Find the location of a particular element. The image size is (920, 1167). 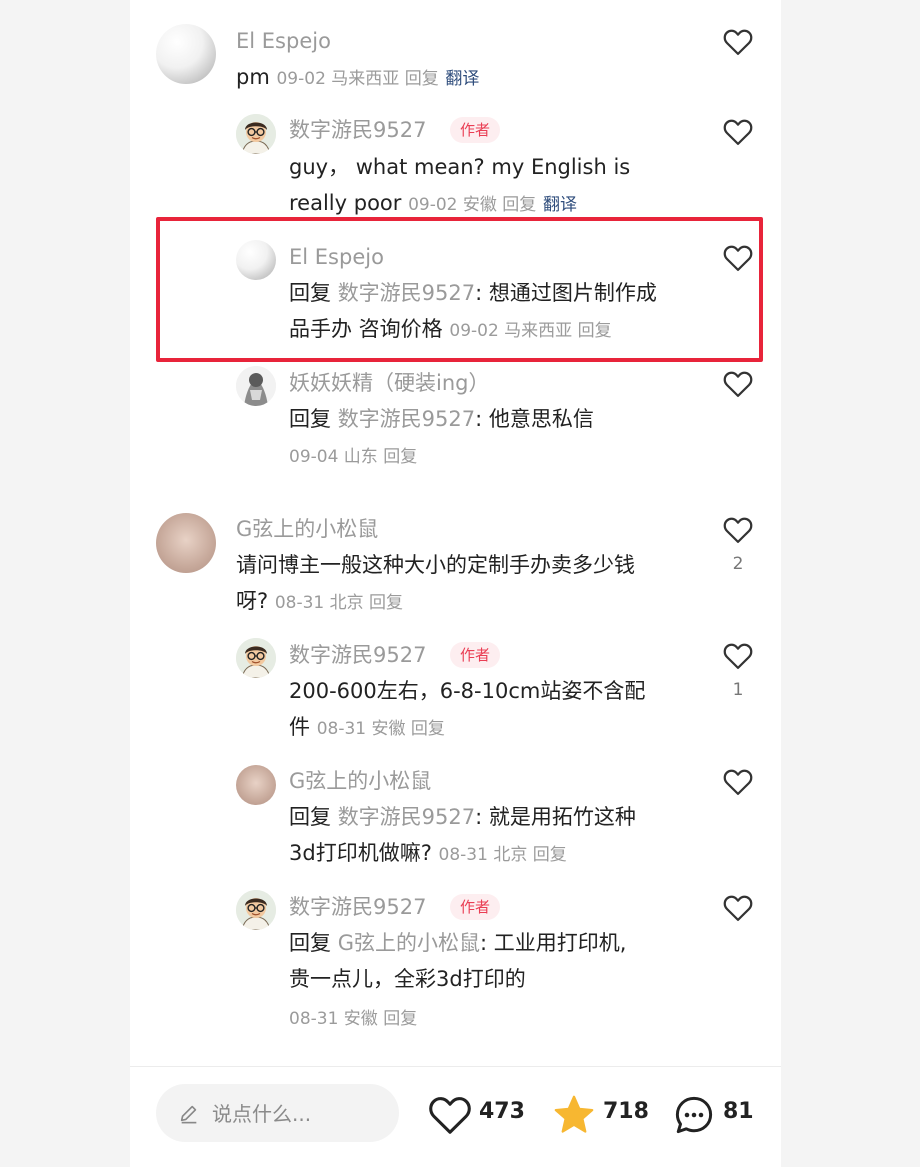

comment-text: 请问博主一般这种大小的定制手办卖多少钱 is located at coordinates (435, 565).